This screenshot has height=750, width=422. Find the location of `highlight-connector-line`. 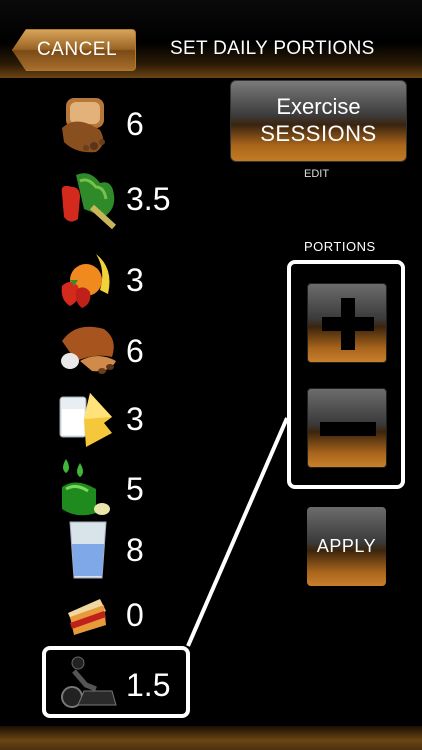

highlight-connector-line is located at coordinates (237, 532).